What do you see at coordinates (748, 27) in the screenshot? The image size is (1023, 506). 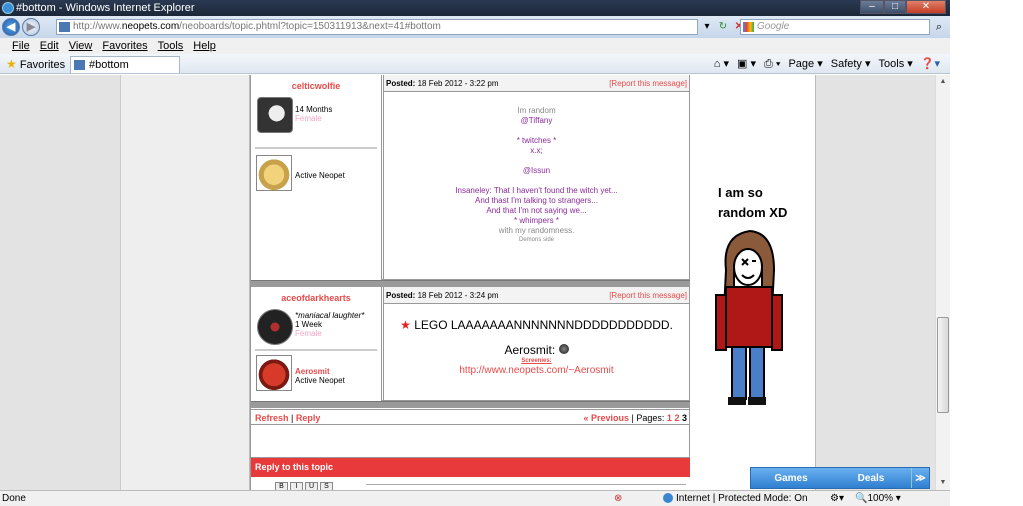 I see `google-icon` at bounding box center [748, 27].